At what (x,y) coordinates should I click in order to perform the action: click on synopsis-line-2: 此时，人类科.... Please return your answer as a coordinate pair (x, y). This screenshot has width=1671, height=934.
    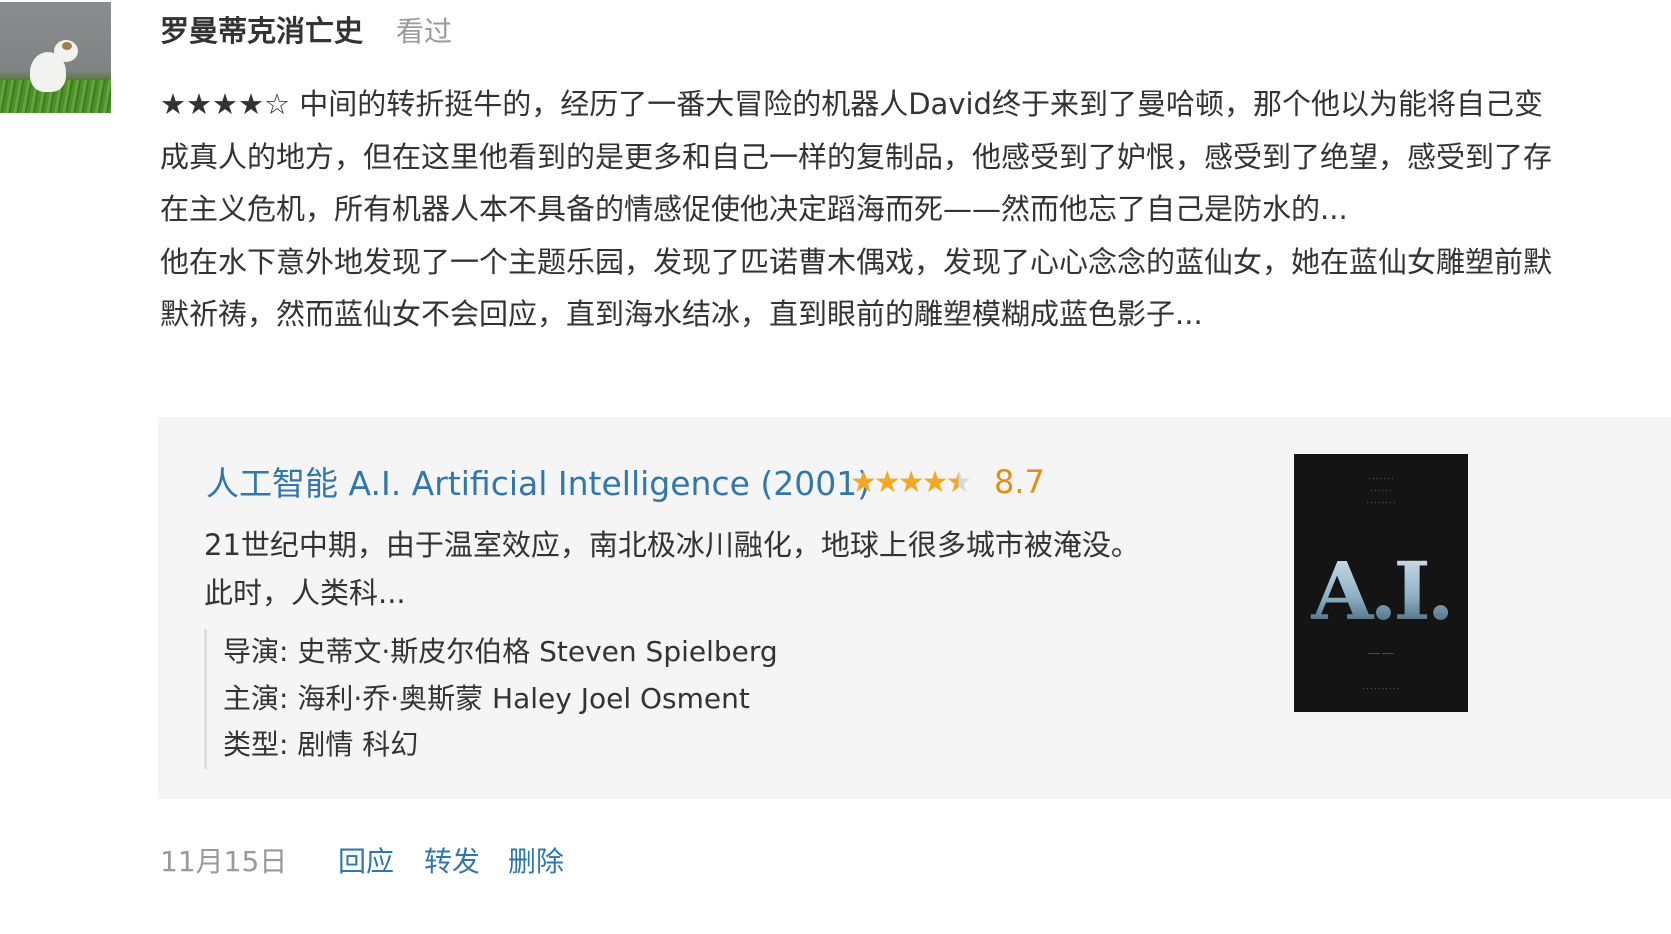
    Looking at the image, I should click on (305, 593).